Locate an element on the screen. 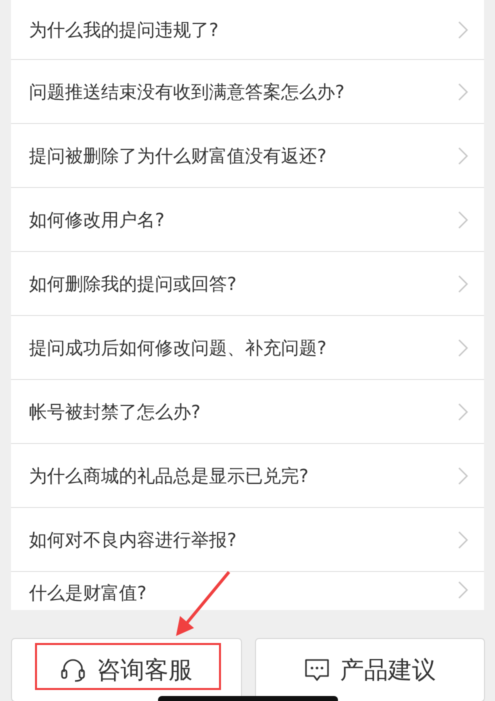 This screenshot has height=701, width=495. faq-item: 提问成功后如何修改问题、补充问题? is located at coordinates (247, 348).